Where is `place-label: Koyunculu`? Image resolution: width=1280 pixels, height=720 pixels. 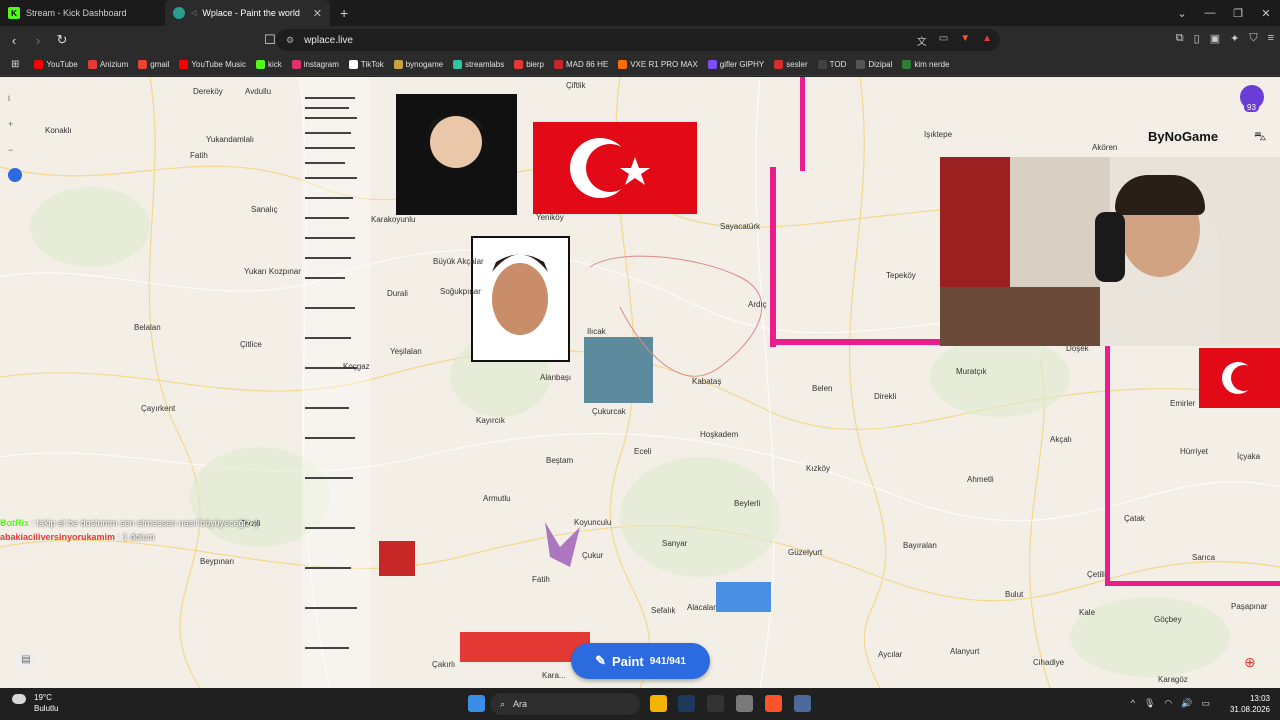
place-label: Koyunculu is located at coordinates (593, 522).